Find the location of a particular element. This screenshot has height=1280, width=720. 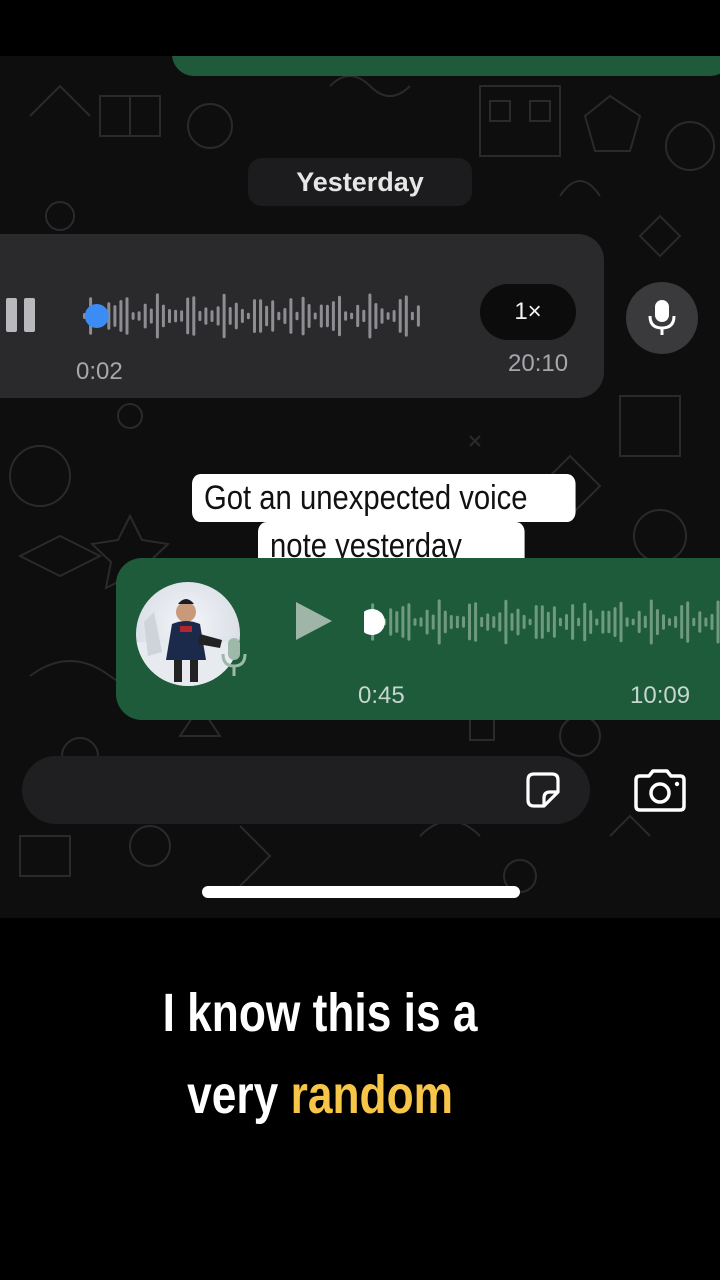

microphone-icon is located at coordinates (662, 317).